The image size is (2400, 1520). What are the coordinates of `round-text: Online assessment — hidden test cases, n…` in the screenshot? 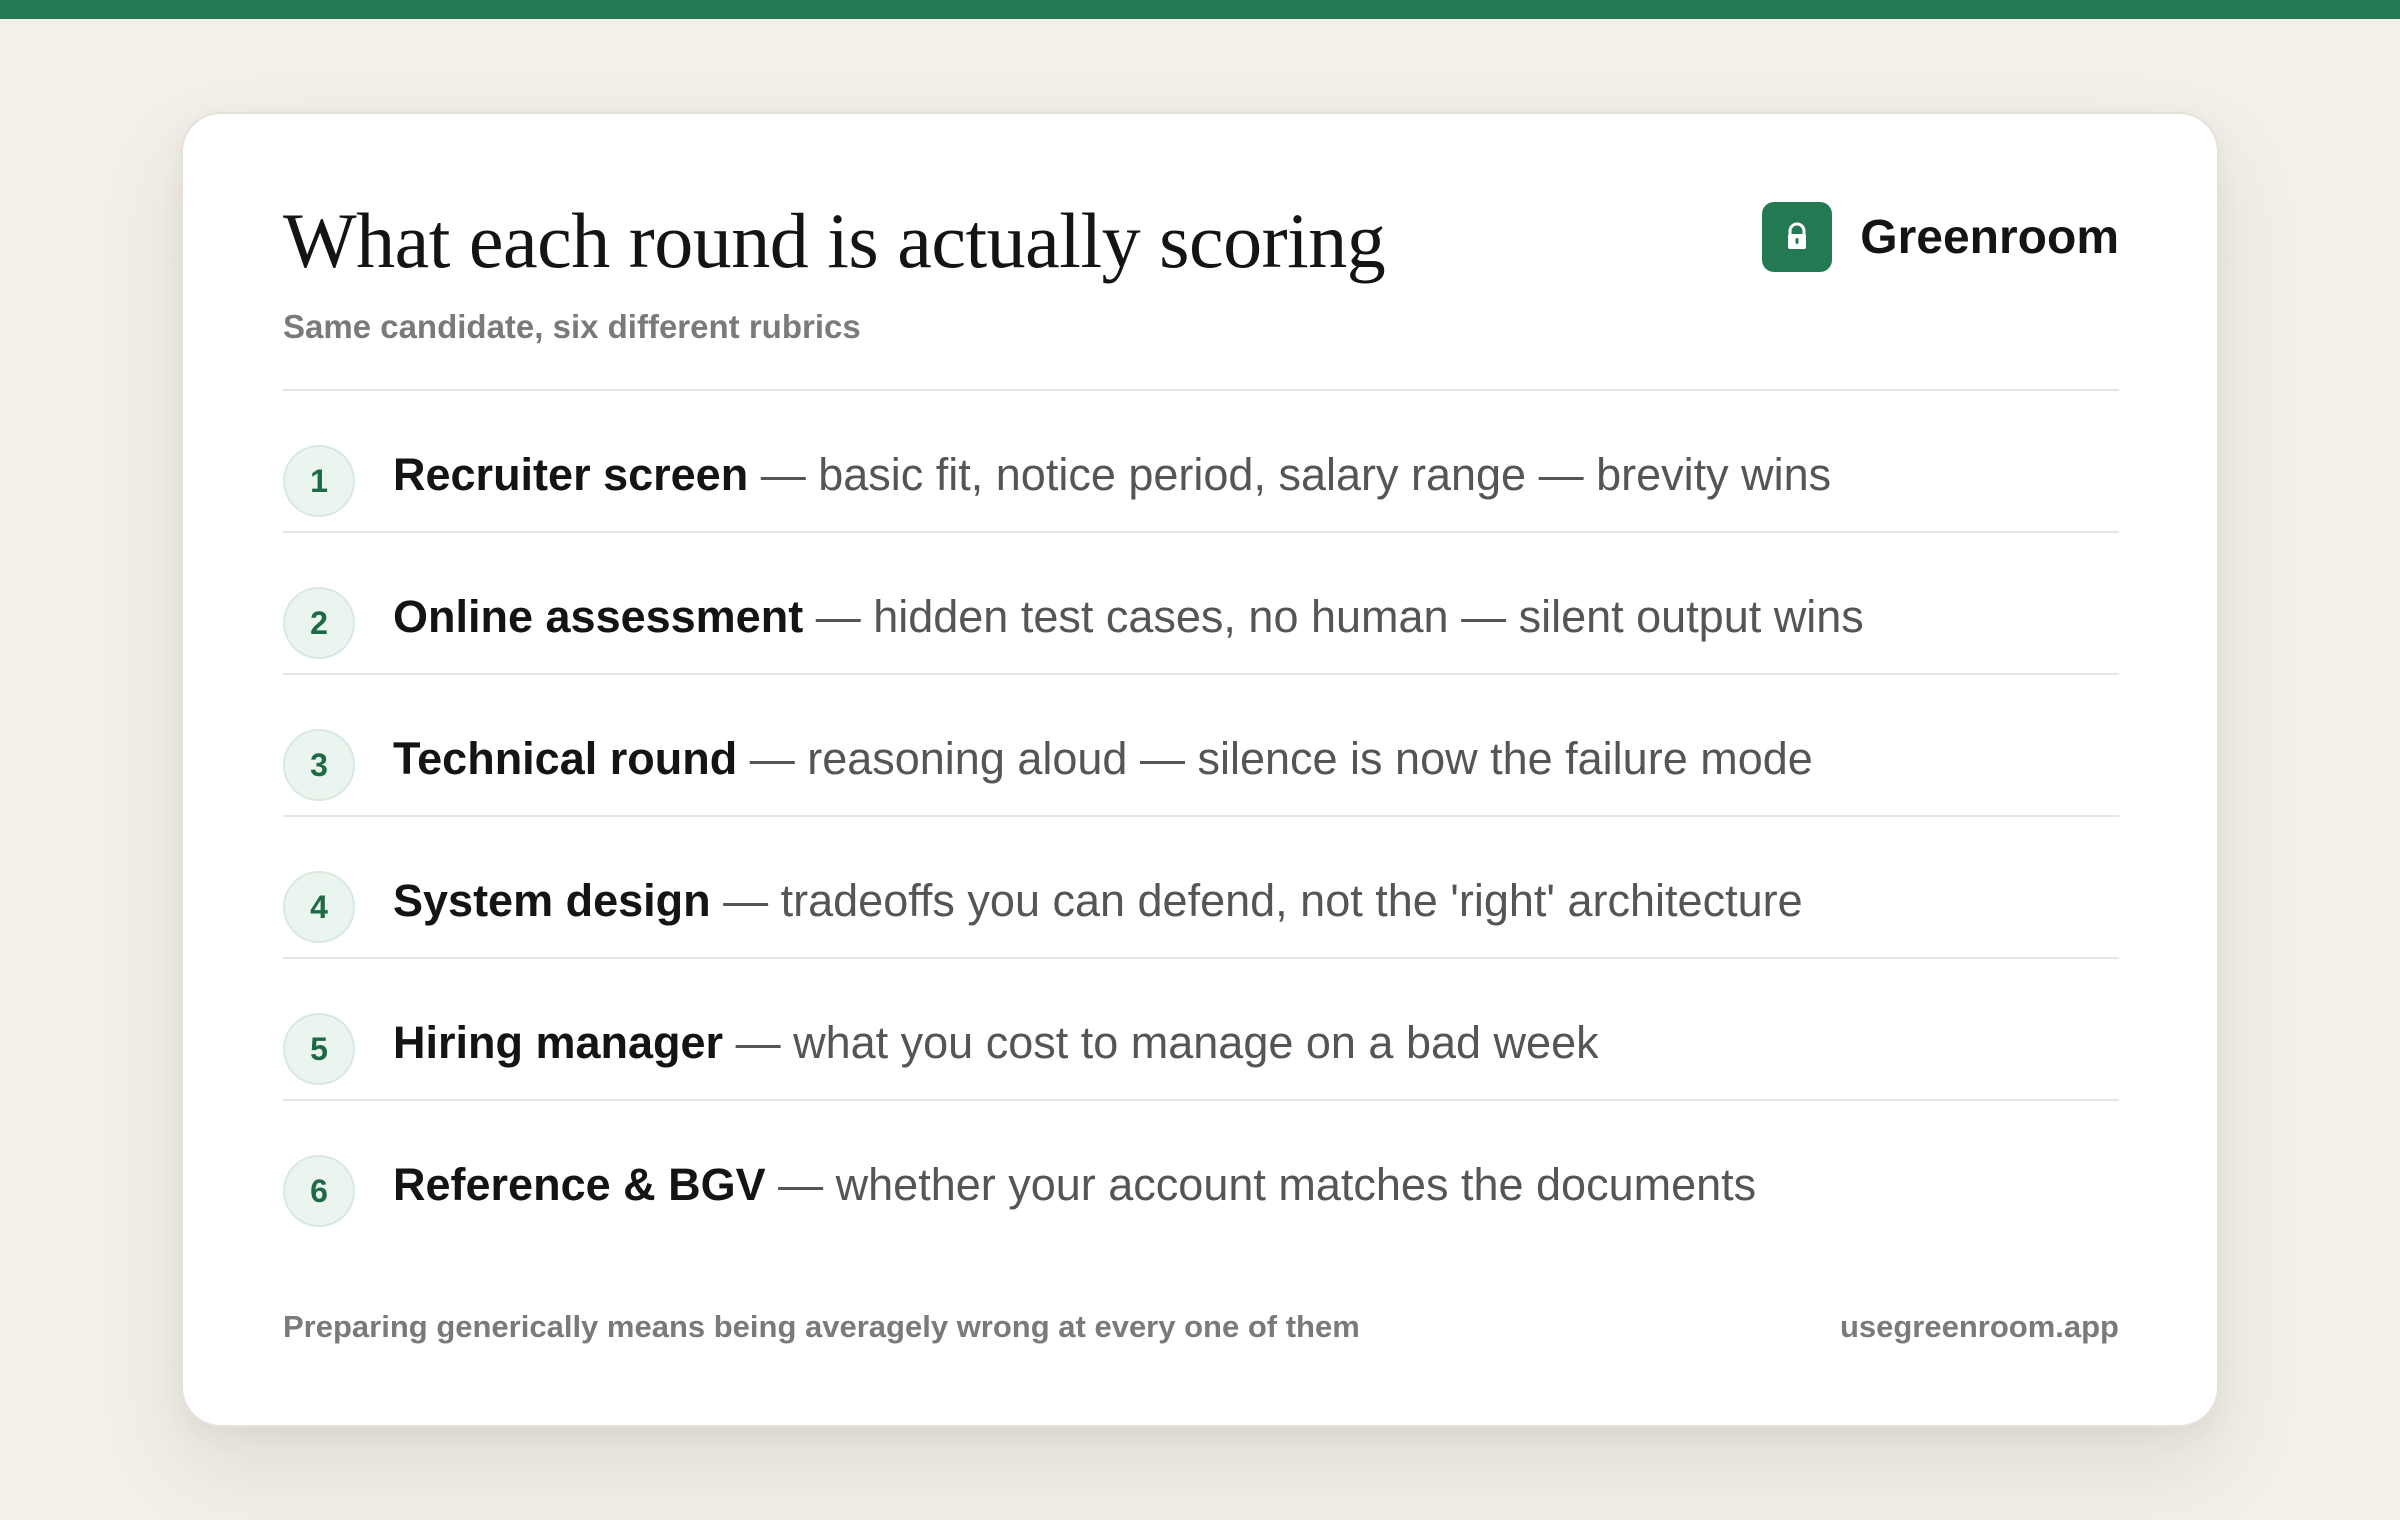 It's located at (1128, 617).